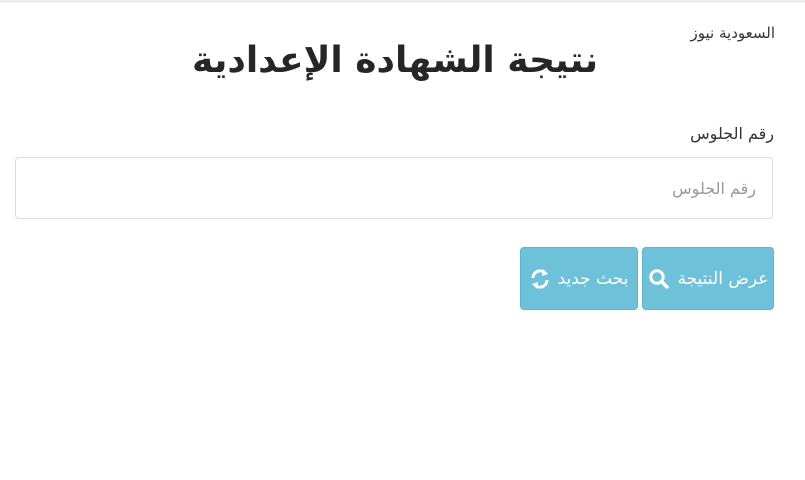  Describe the element at coordinates (394, 188) in the screenshot. I see `seat-number-input` at that location.